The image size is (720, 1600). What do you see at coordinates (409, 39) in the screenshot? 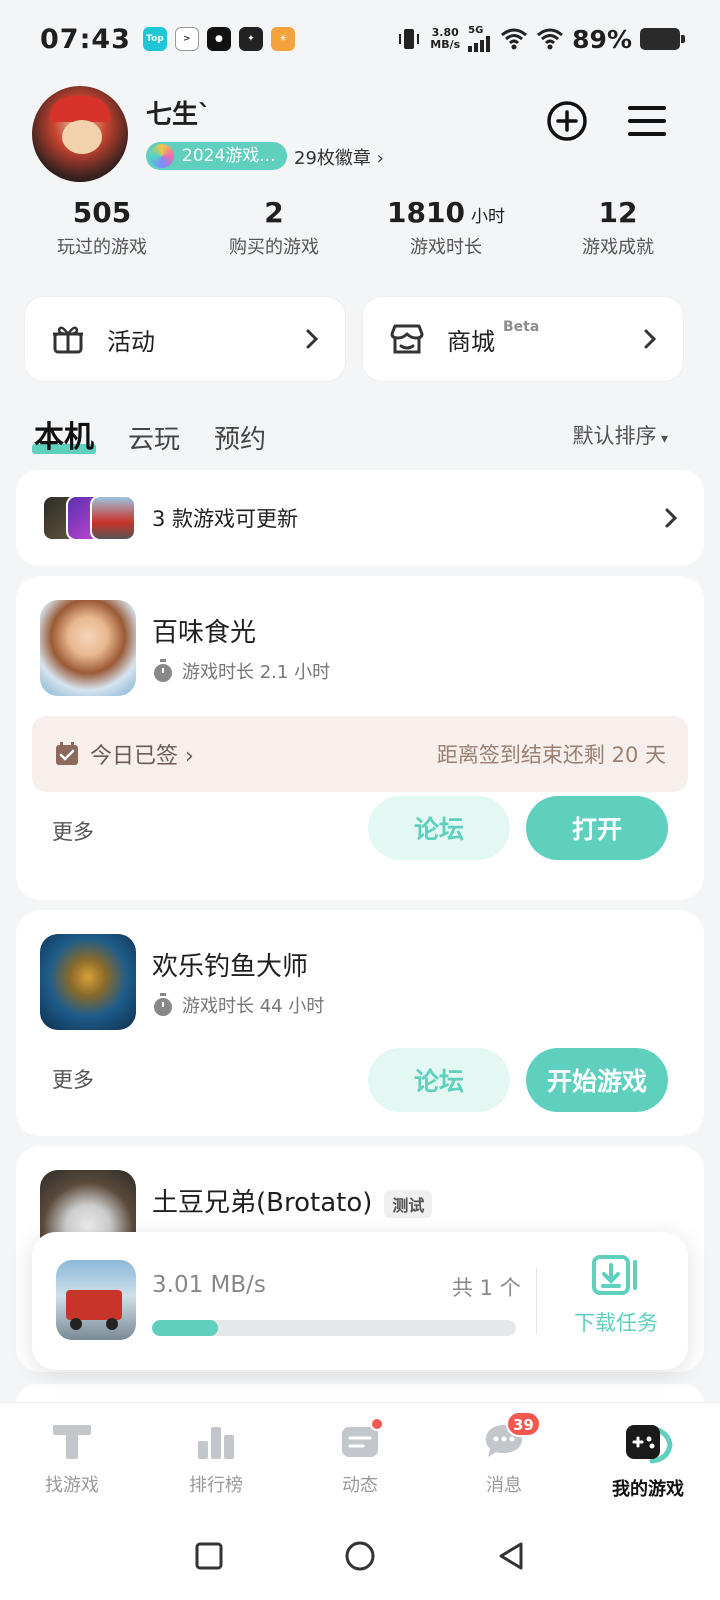
I see `vibrate-icon` at bounding box center [409, 39].